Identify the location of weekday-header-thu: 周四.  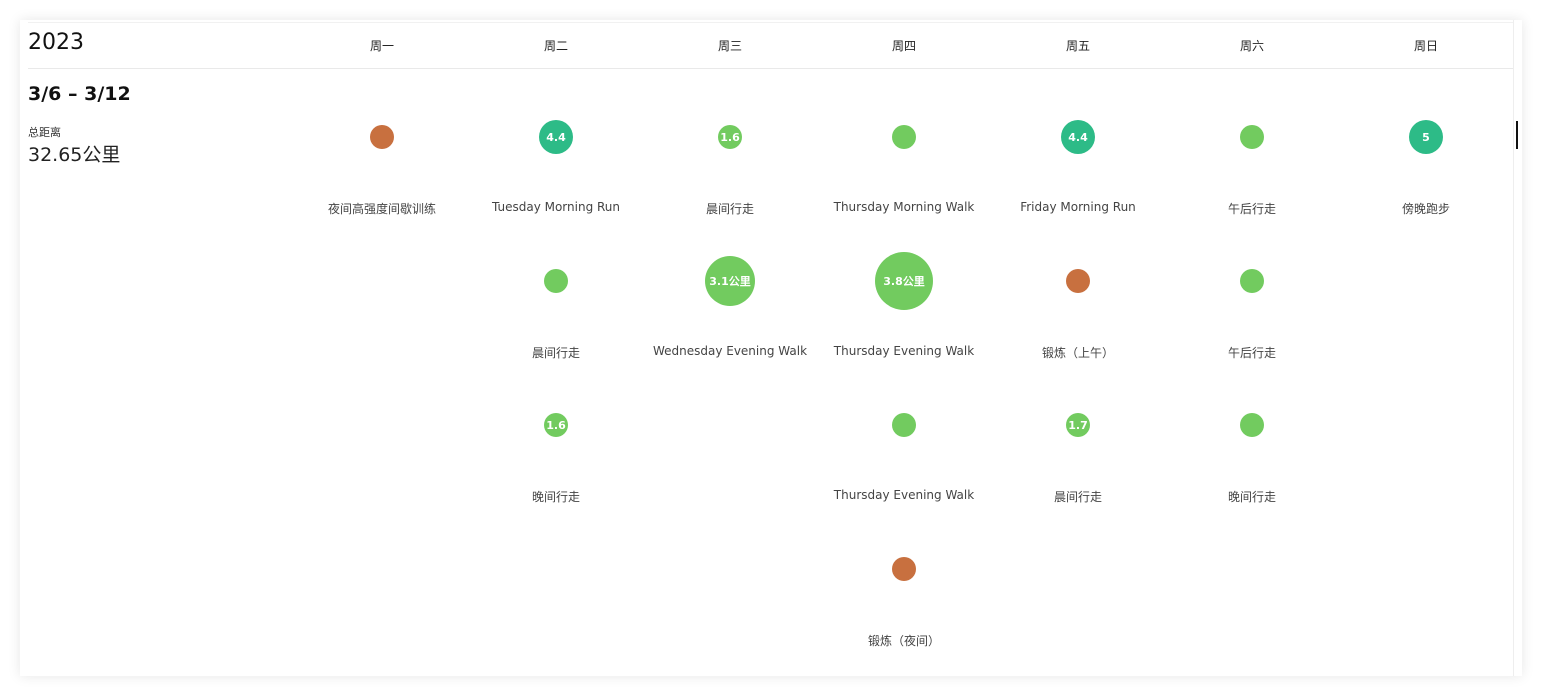
(903, 46).